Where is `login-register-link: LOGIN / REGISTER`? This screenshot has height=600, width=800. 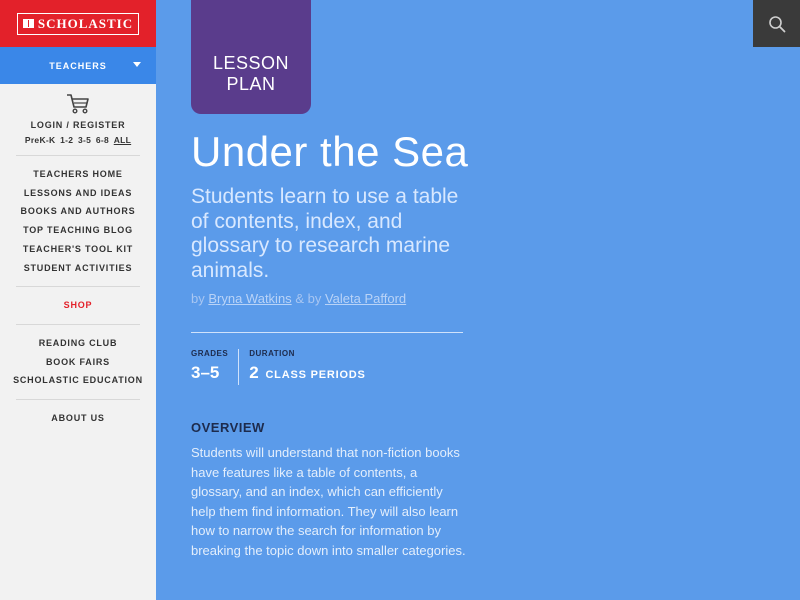 login-register-link: LOGIN / REGISTER is located at coordinates (78, 125).